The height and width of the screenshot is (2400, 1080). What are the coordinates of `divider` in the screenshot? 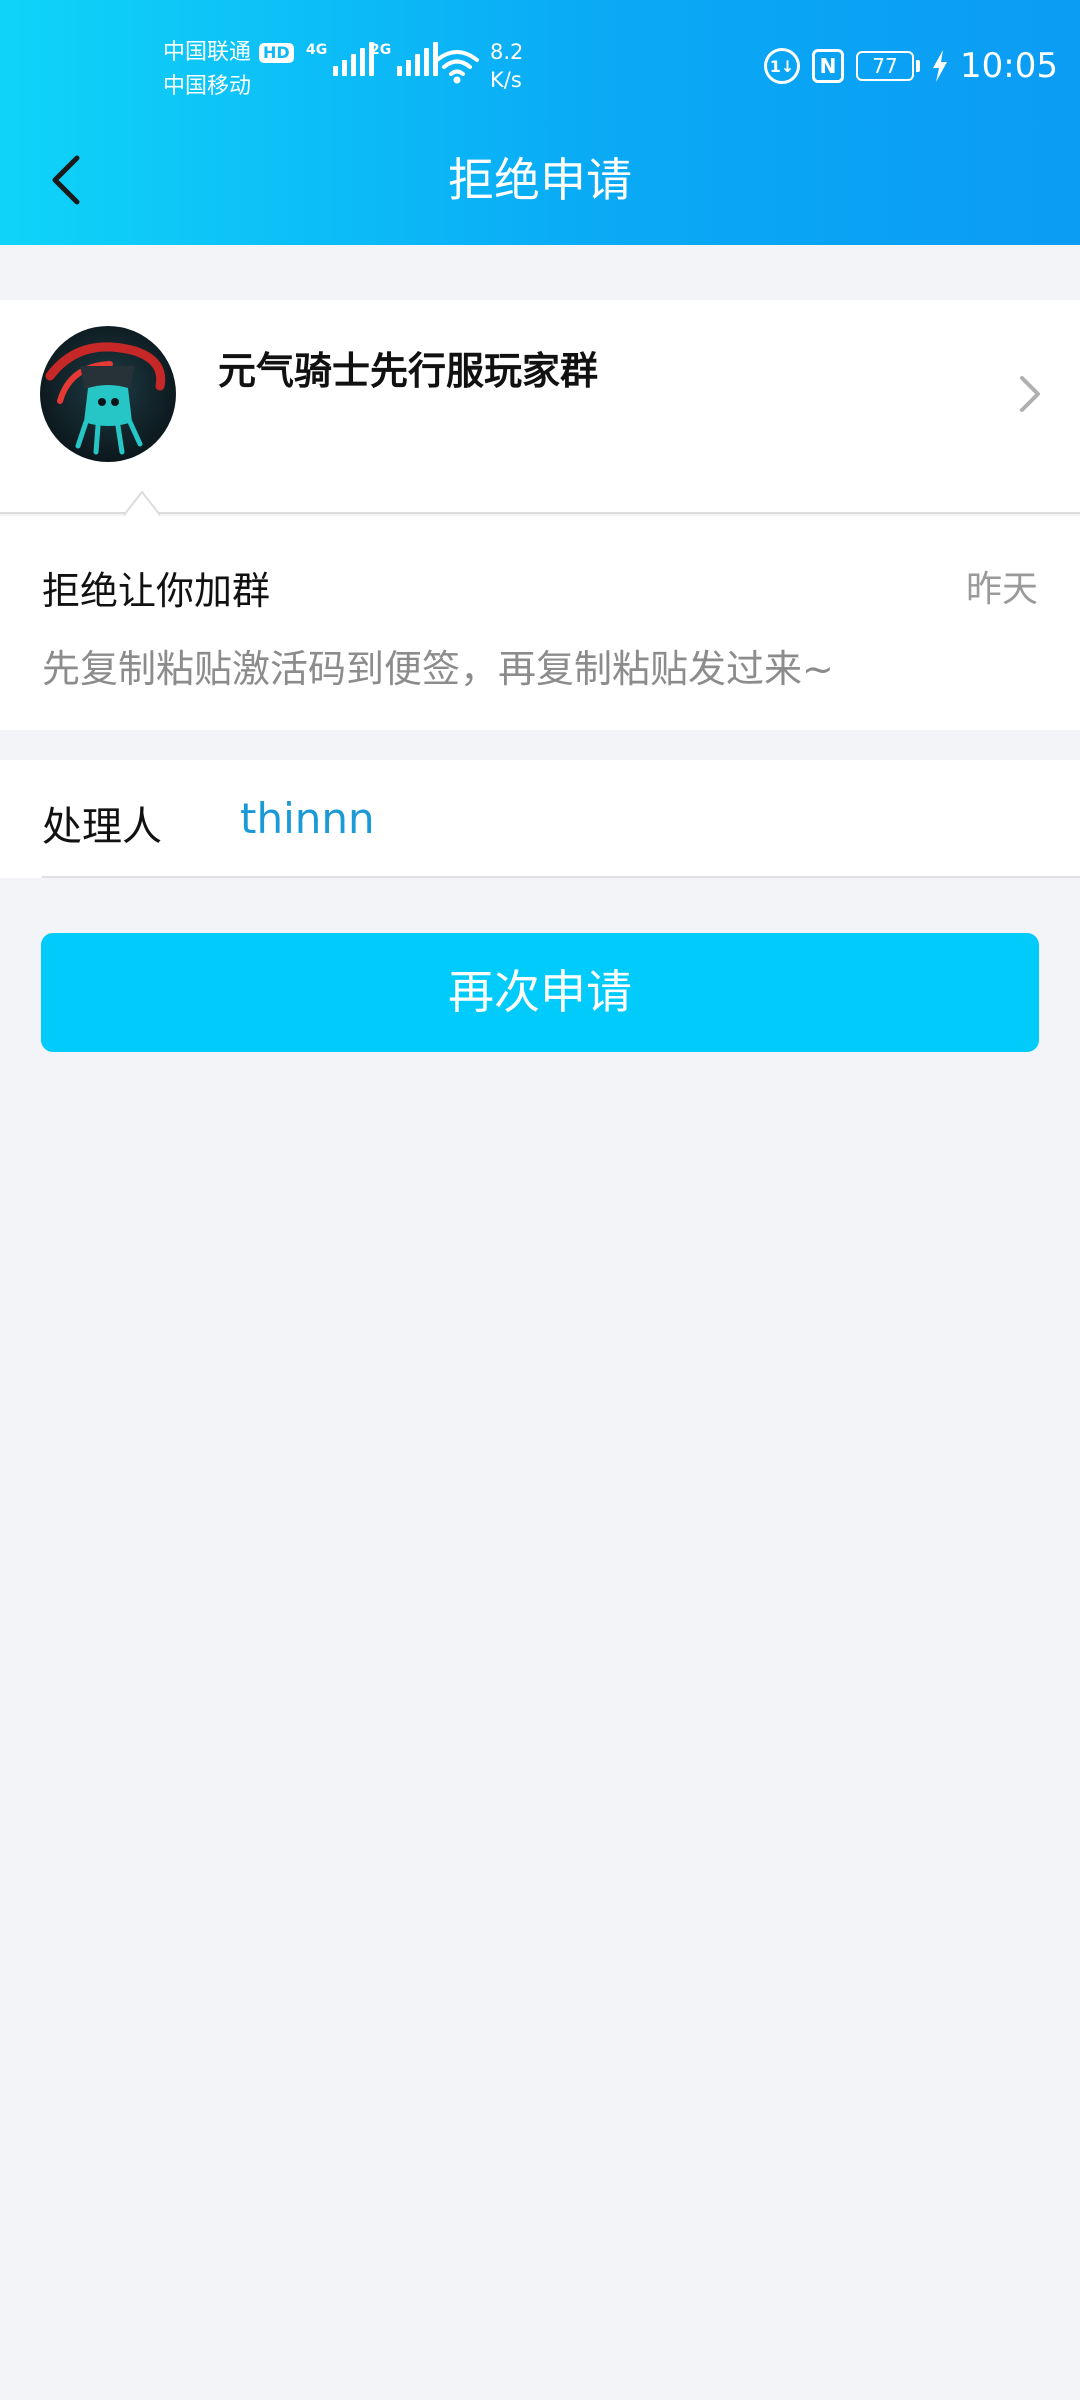 It's located at (561, 877).